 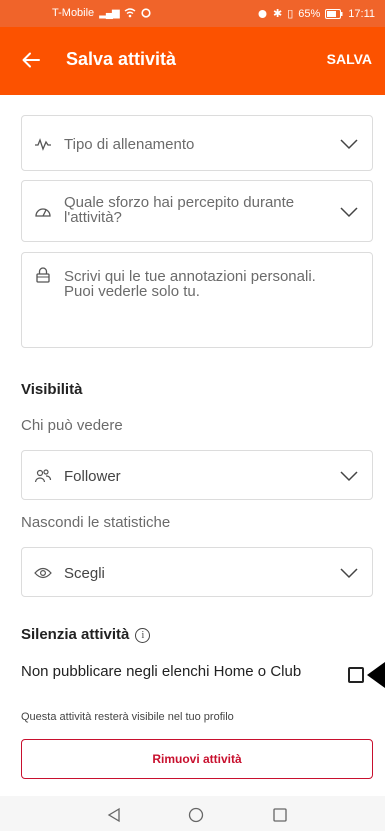 What do you see at coordinates (356, 675) in the screenshot?
I see `mute-checkbox` at bounding box center [356, 675].